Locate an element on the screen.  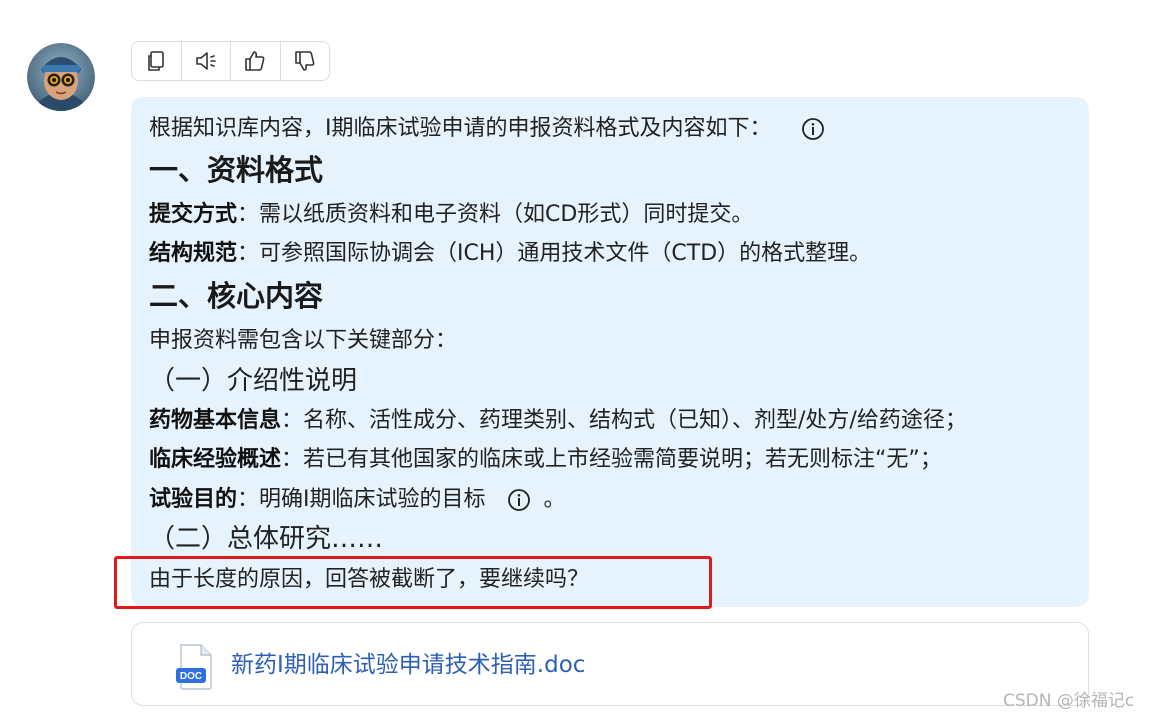
list-item: 药物基本信息：名称、活性成分、药理类别、结构式（已知）、剂型/处方/给药途径； is located at coordinates (558, 421).